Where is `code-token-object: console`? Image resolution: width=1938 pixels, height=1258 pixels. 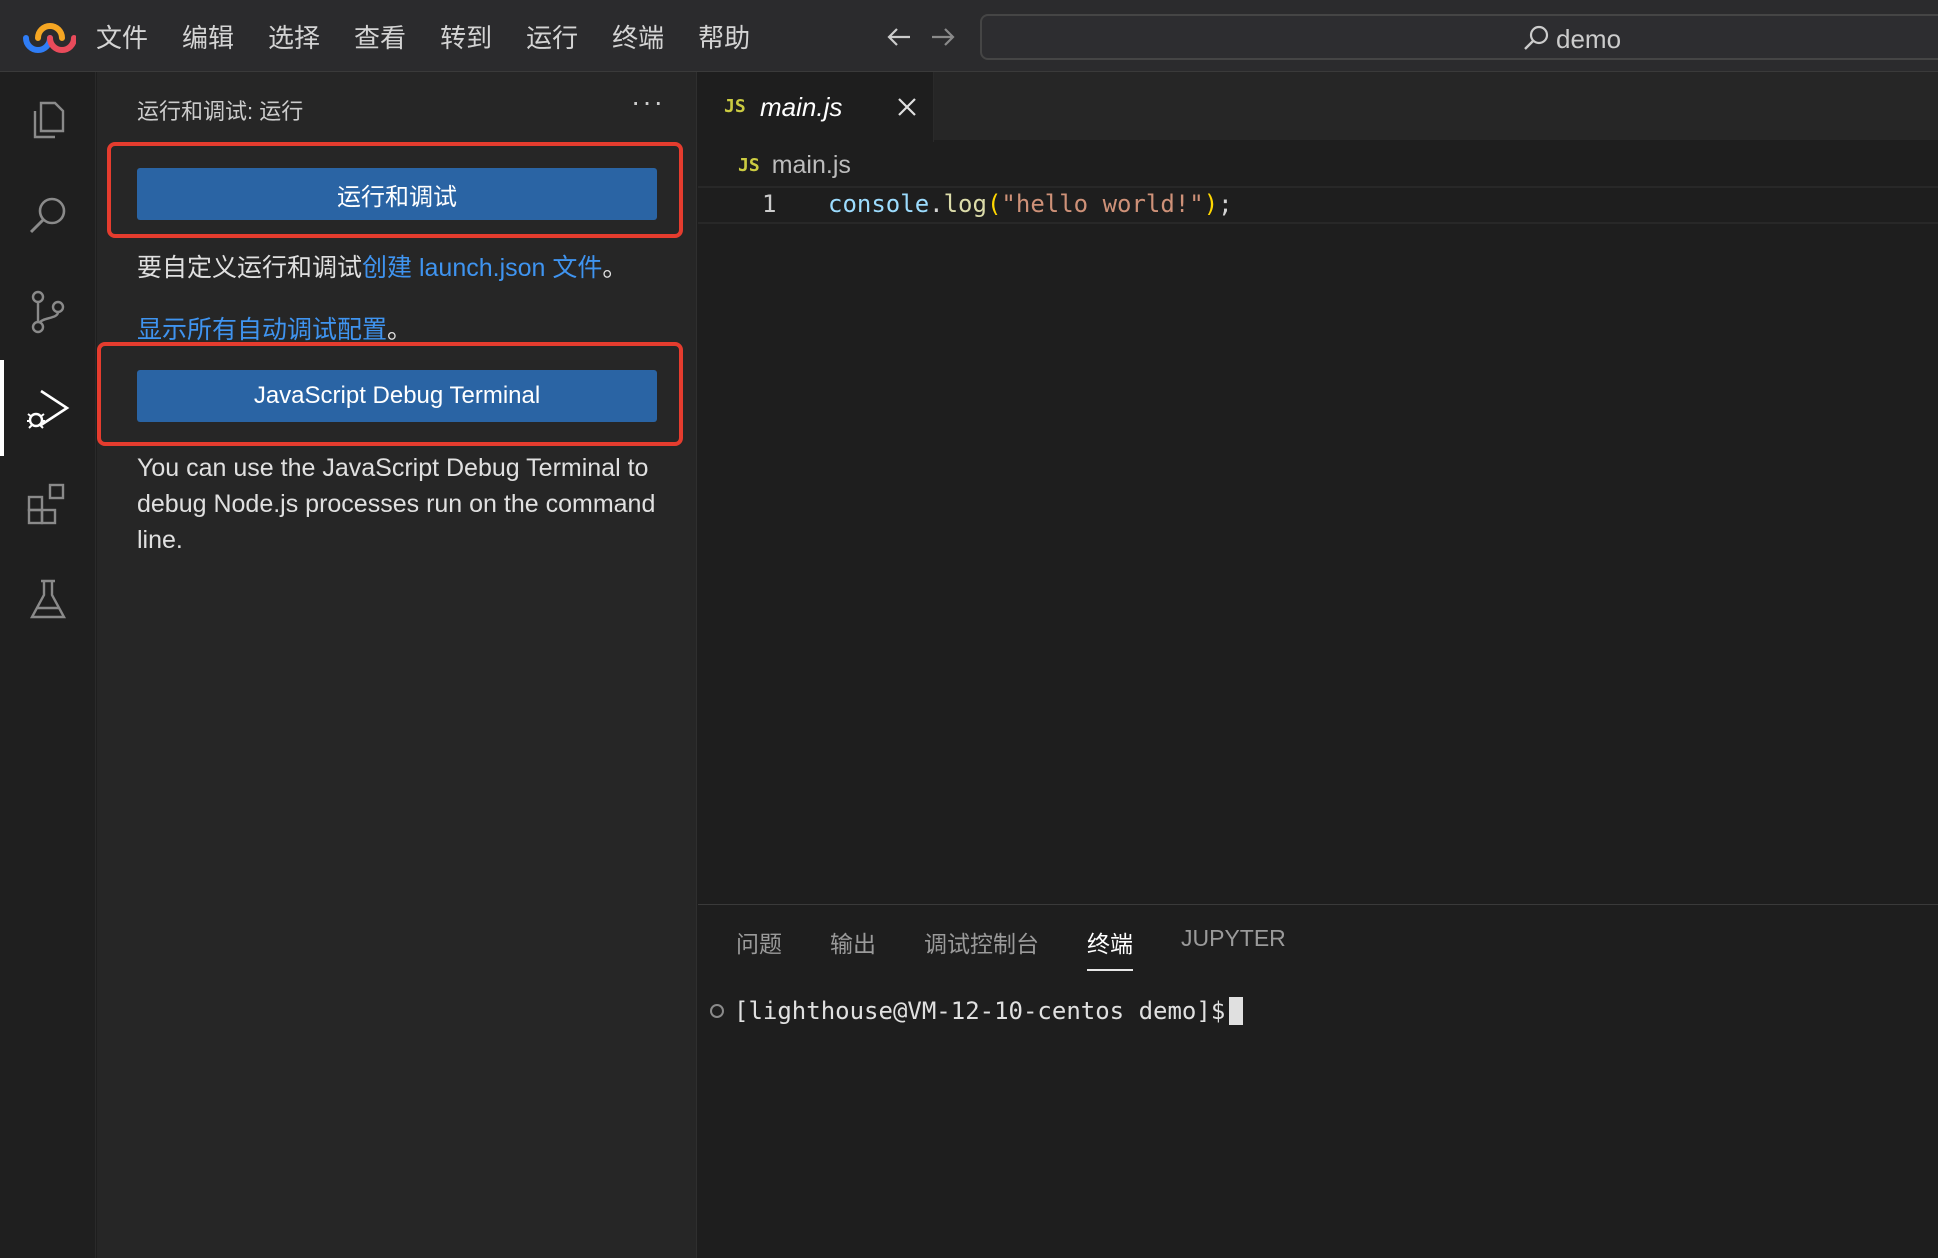 code-token-object: console is located at coordinates (879, 204).